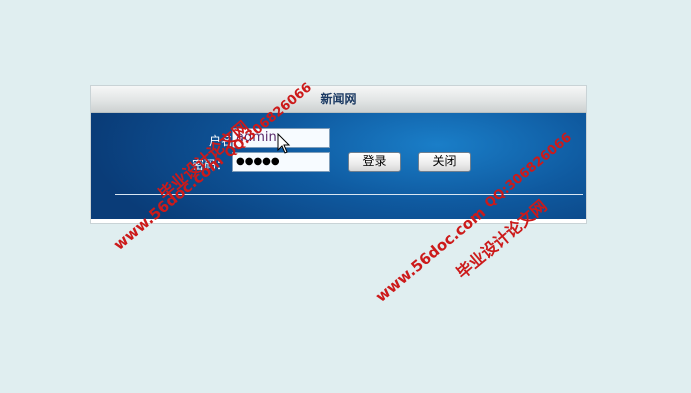  Describe the element at coordinates (284, 143) in the screenshot. I see `mouse-cursor-icon` at that location.